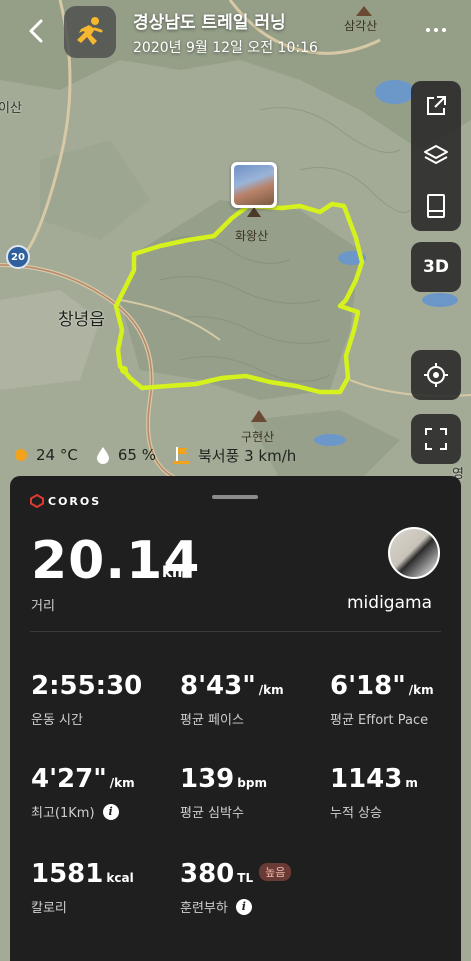 The height and width of the screenshot is (961, 471). Describe the element at coordinates (361, 26) in the screenshot. I see `map-label-samgaksan: 삼각산` at that location.